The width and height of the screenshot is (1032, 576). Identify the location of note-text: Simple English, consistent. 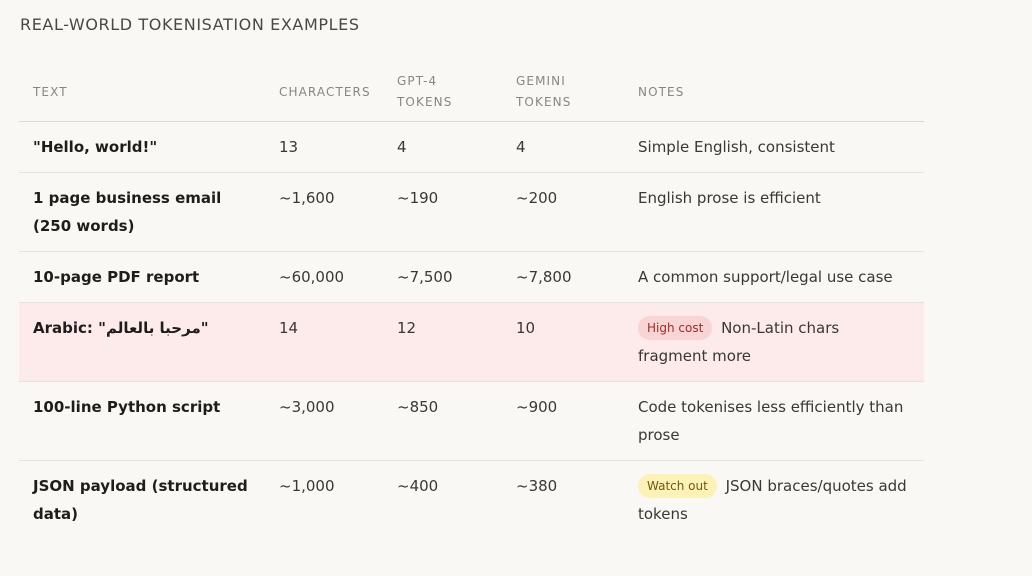
(736, 147).